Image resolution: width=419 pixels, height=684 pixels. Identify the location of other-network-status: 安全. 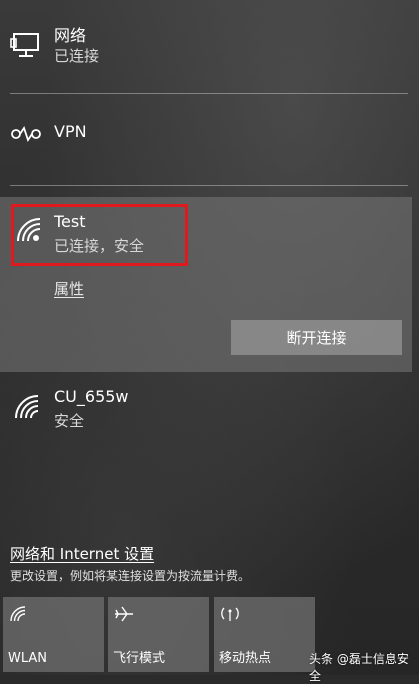
(69, 421).